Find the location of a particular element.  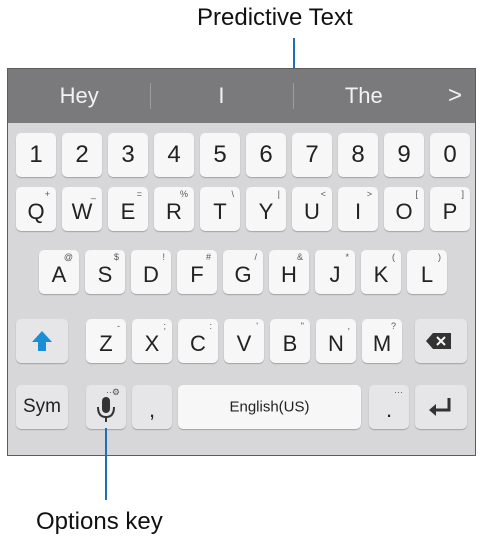

key-x: X; is located at coordinates (152, 341).